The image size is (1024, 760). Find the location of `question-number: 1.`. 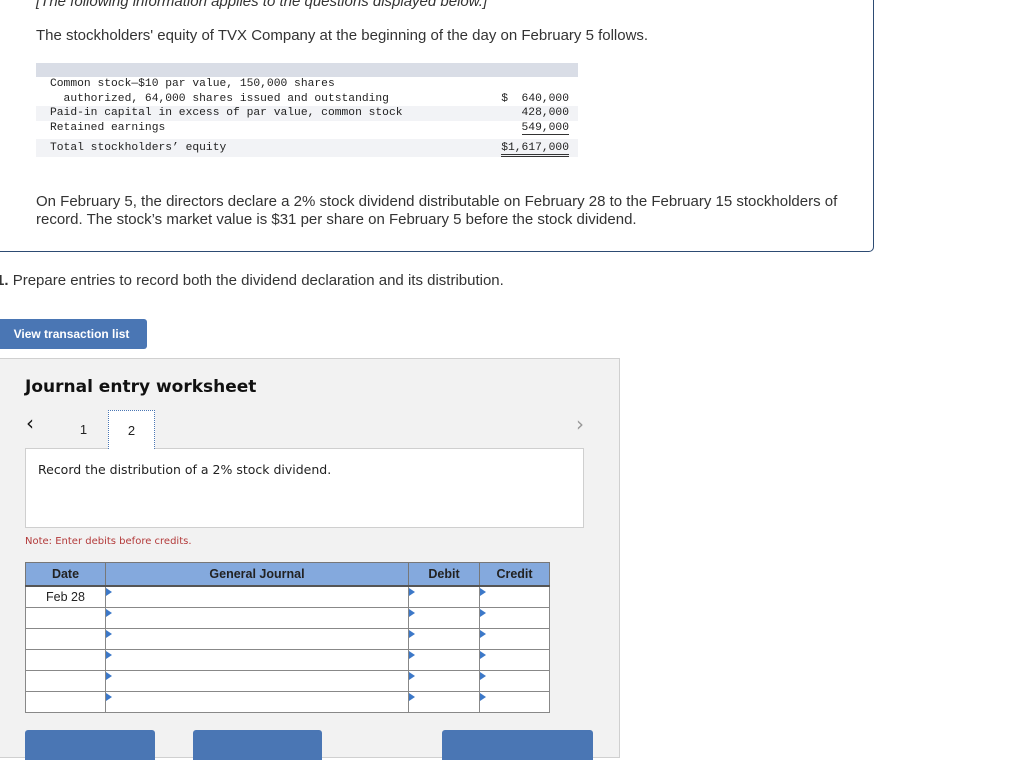

question-number: 1. is located at coordinates (4, 280).